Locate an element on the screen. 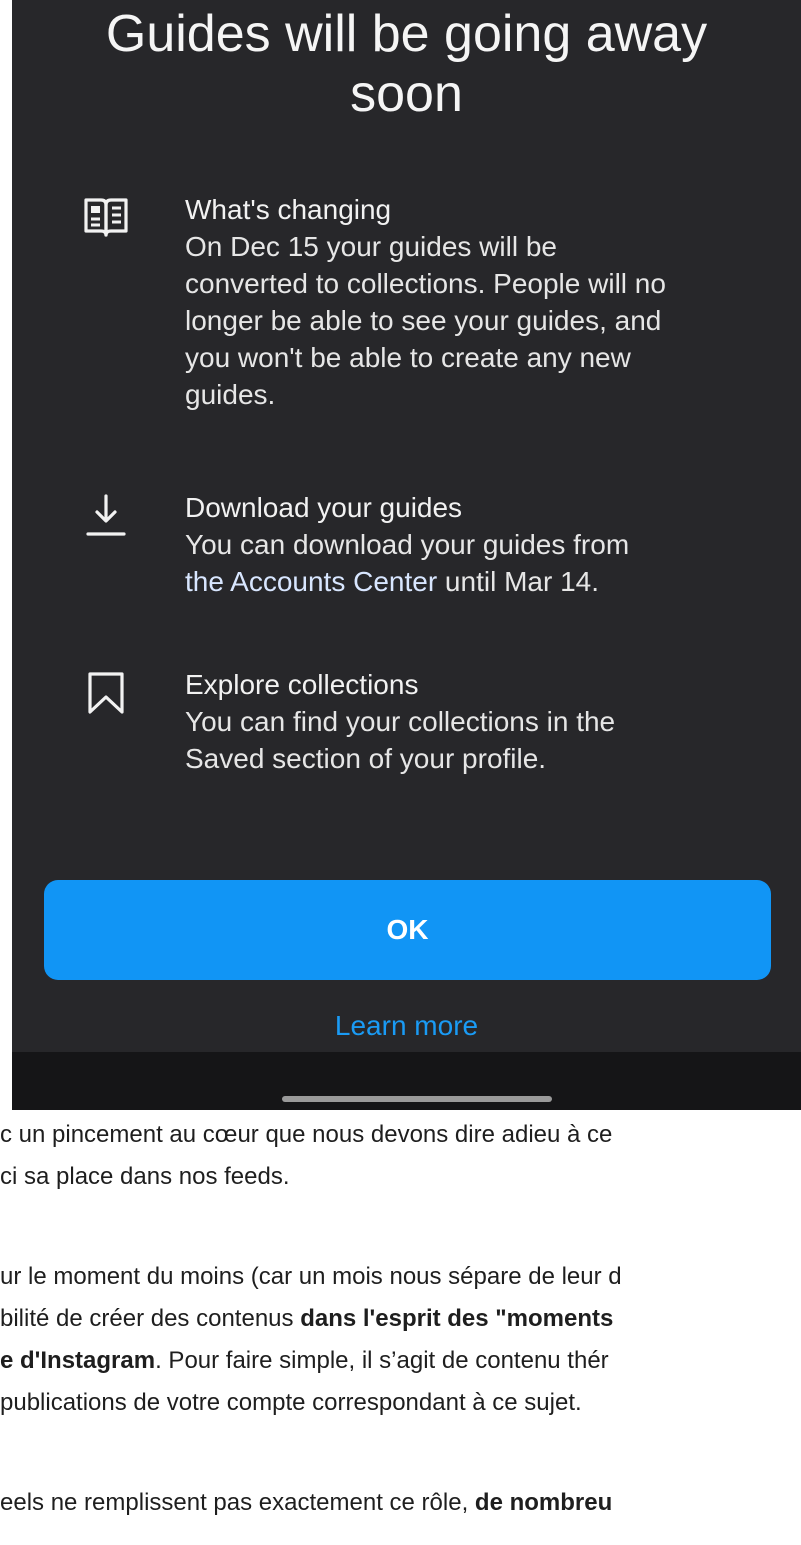 This screenshot has width=801, height=1545. body-line: longer be able to see your guides, and is located at coordinates (423, 320).